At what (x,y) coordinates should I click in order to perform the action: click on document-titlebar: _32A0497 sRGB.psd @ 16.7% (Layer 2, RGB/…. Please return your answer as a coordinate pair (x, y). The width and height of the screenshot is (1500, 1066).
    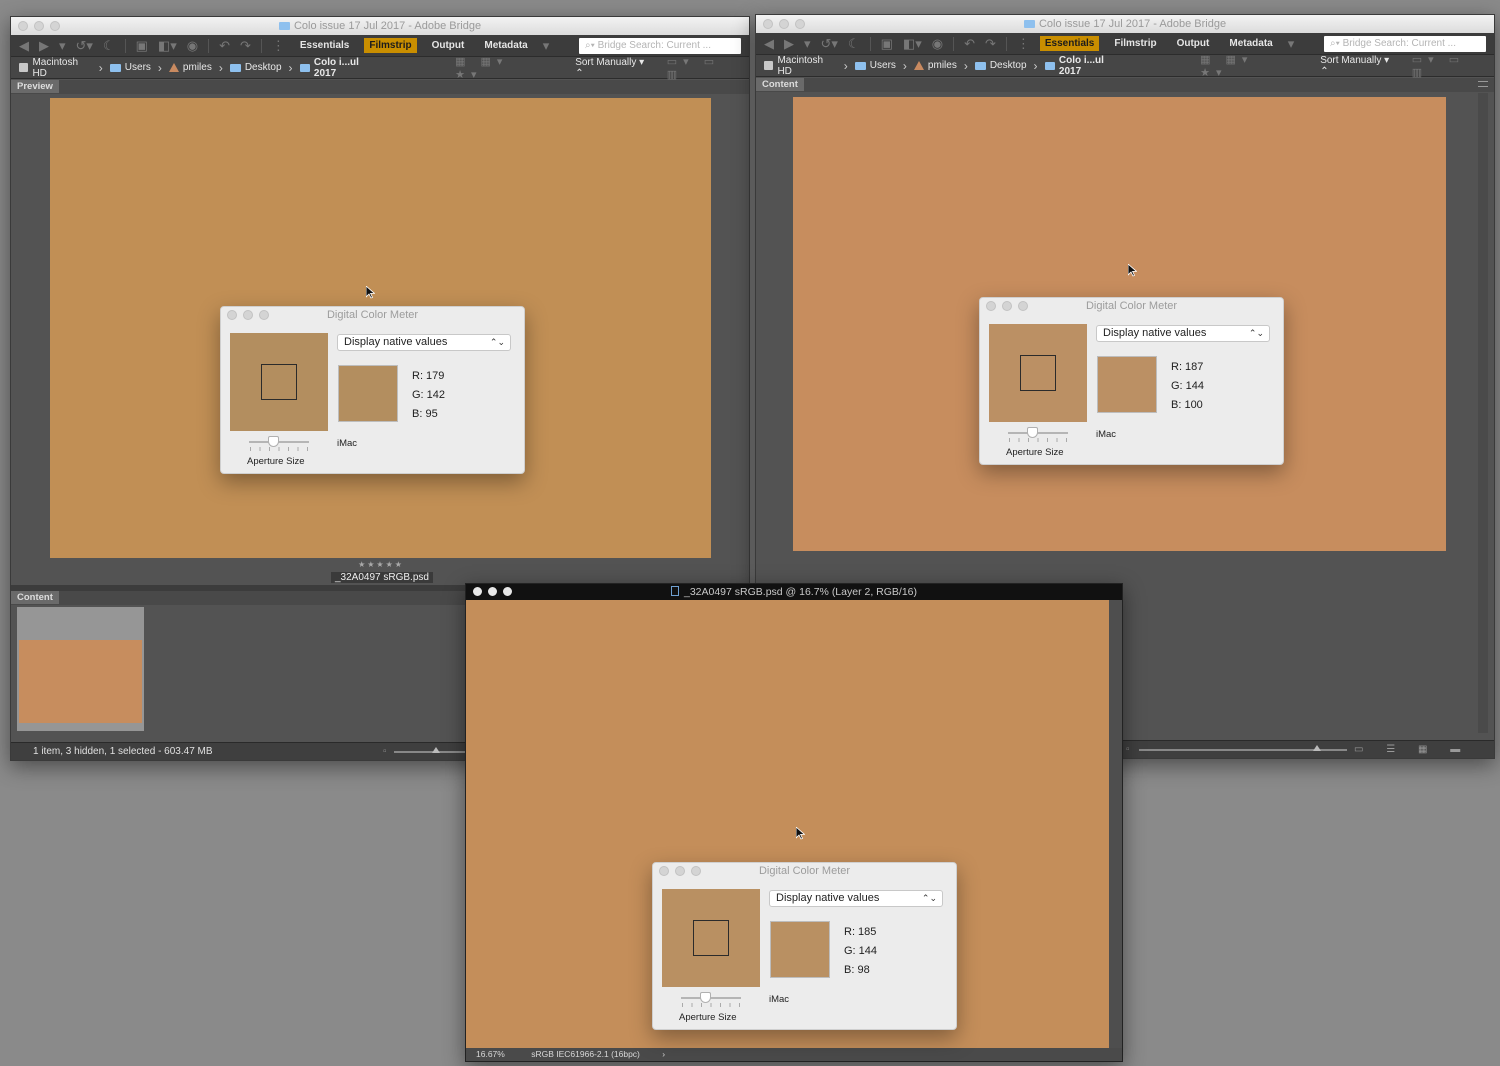
    Looking at the image, I should click on (794, 592).